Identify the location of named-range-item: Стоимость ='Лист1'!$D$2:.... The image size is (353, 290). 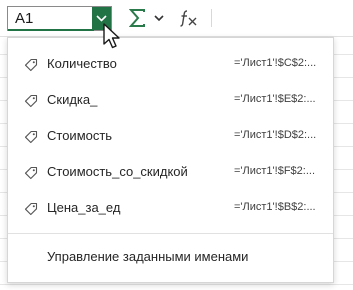
(170, 137).